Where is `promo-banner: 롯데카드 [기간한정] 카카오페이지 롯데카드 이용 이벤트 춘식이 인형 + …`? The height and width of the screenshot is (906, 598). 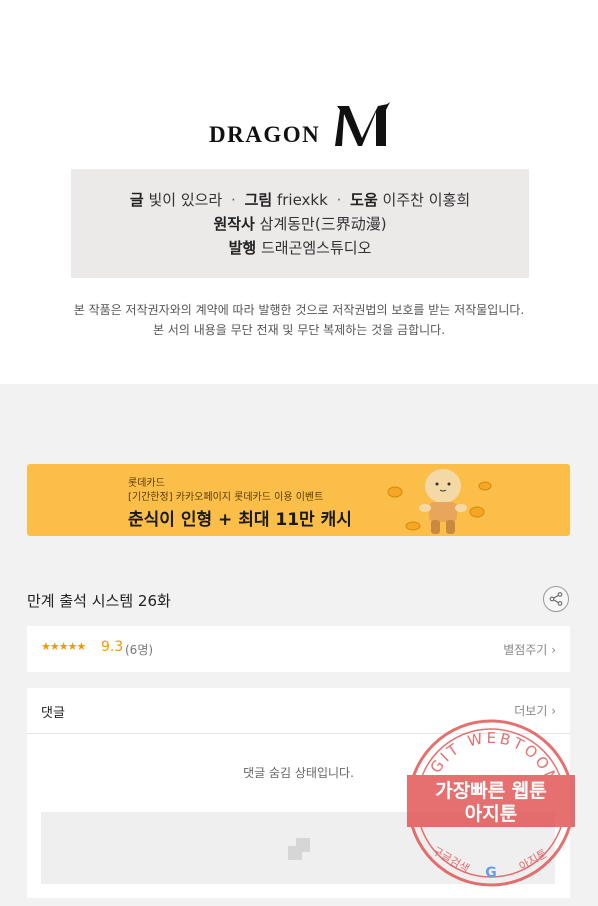
promo-banner: 롯데카드 [기간한정] 카카오페이지 롯데카드 이용 이벤트 춘식이 인형 + … is located at coordinates (298, 500).